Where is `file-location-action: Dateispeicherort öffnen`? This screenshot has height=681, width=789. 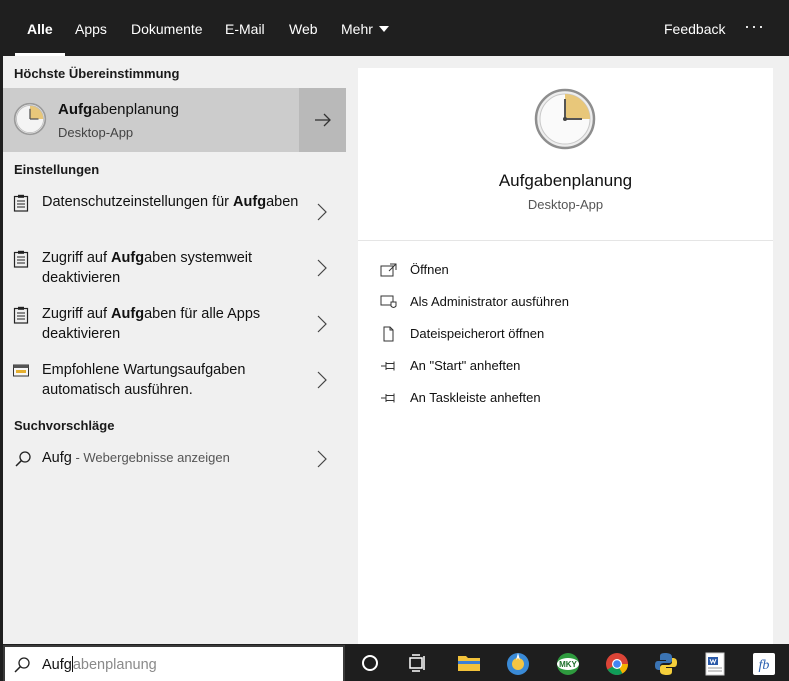 file-location-action: Dateispeicherort öffnen is located at coordinates (570, 336).